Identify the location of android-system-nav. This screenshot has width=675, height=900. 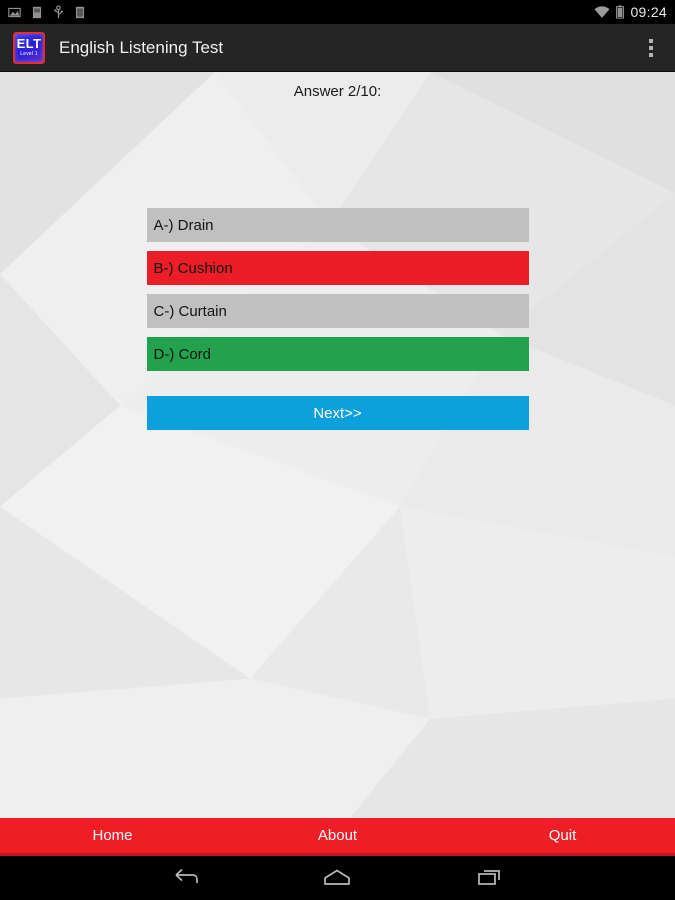
(337, 878).